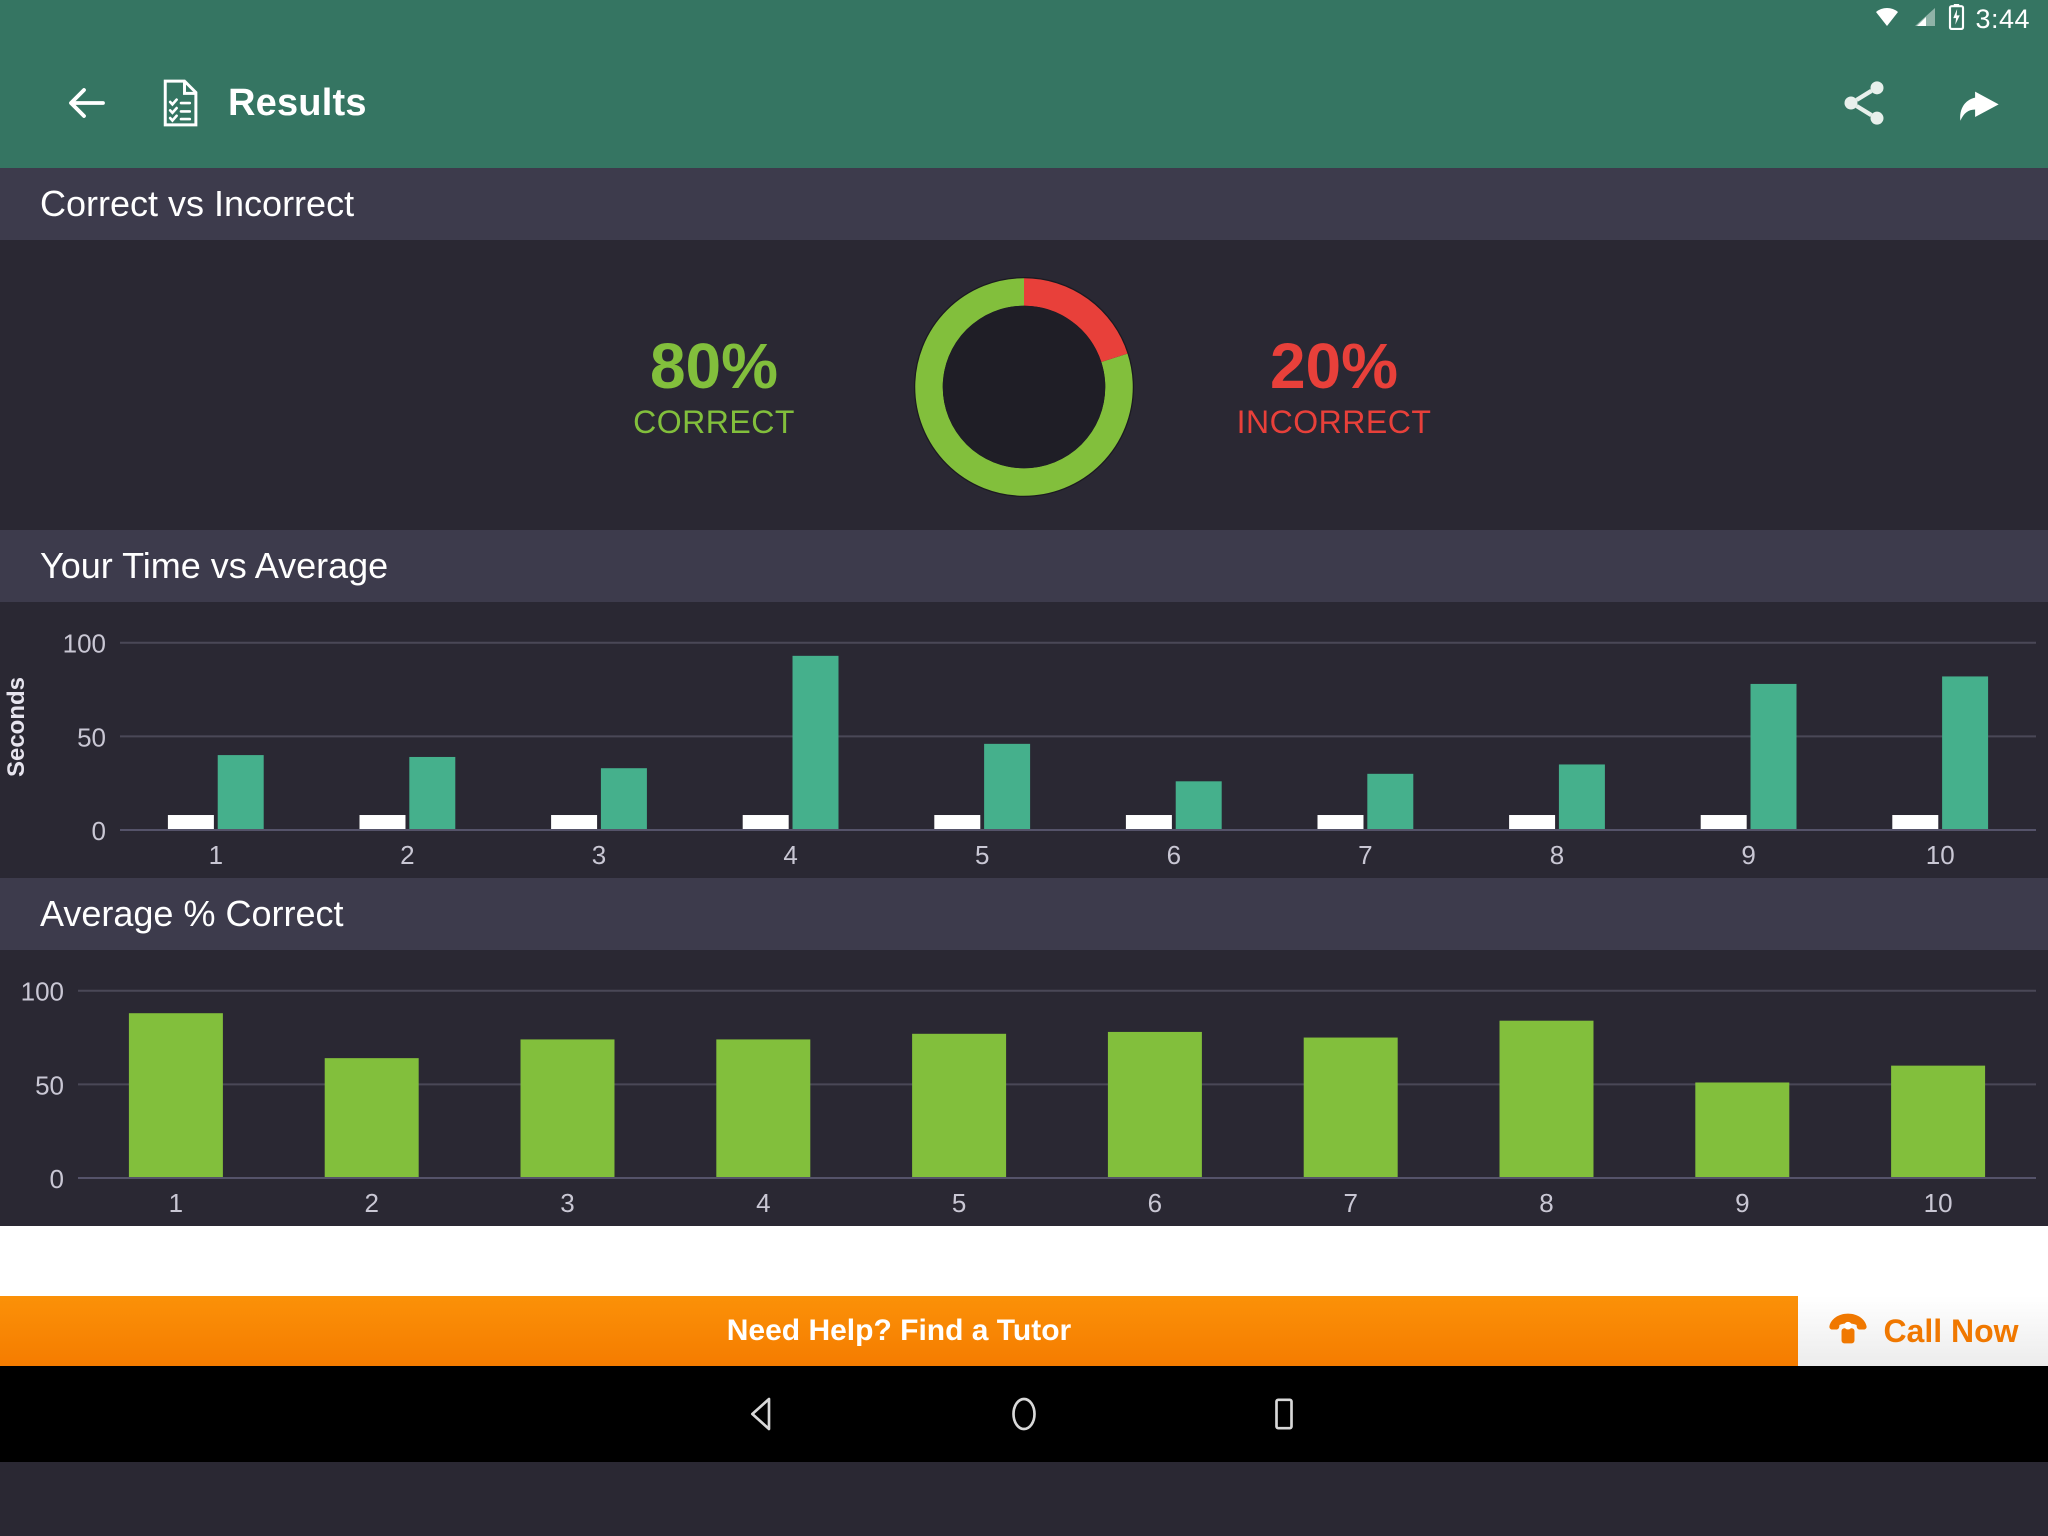 The width and height of the screenshot is (2048, 1536). I want to click on tutor-ad-banner: Need Help? Find a Tutor Call Now, so click(1024, 1331).